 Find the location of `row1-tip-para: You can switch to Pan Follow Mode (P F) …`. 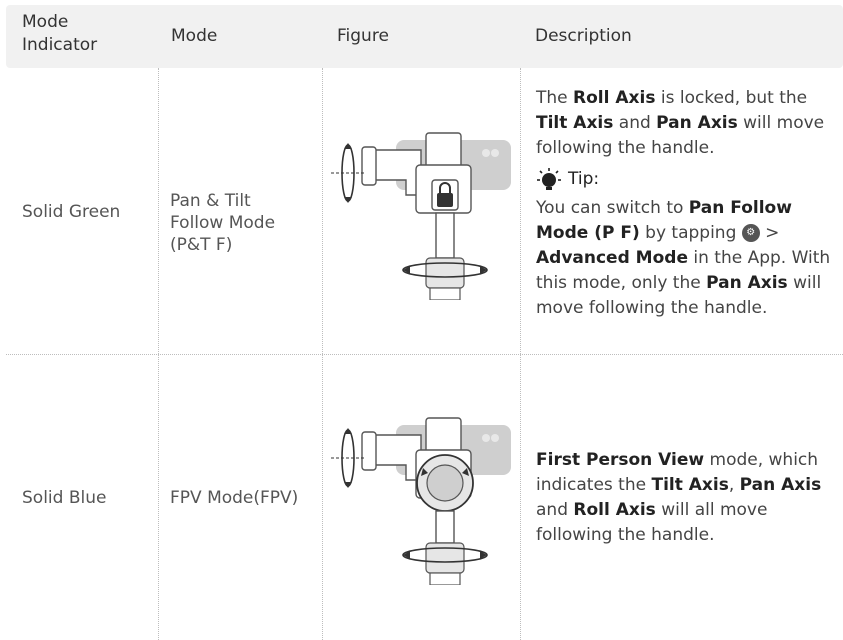

row1-tip-para: You can switch to Pan Follow Mode (P F) … is located at coordinates (683, 258).